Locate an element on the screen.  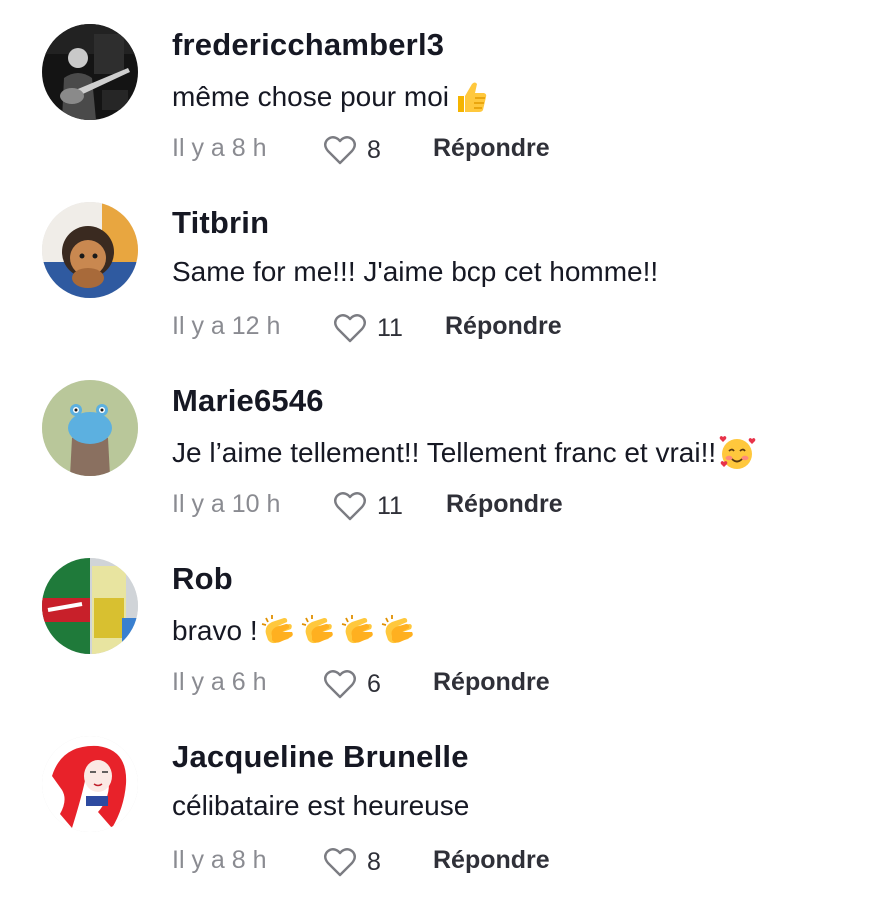
comment-text-content: même chose pour moi is located at coordinates (311, 96).